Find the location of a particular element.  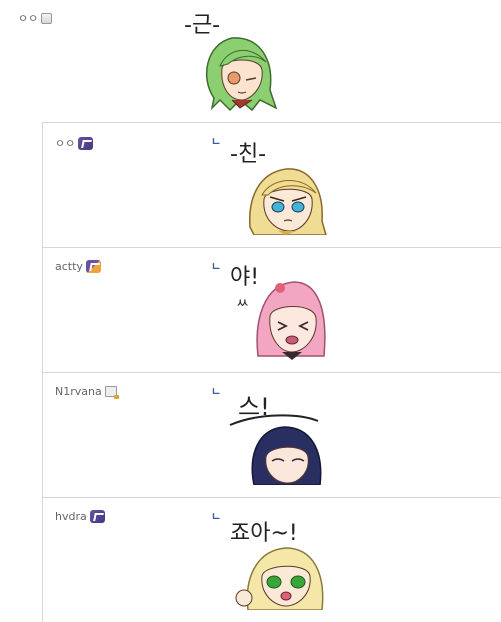

svg-text: ㅆ is located at coordinates (242, 304).